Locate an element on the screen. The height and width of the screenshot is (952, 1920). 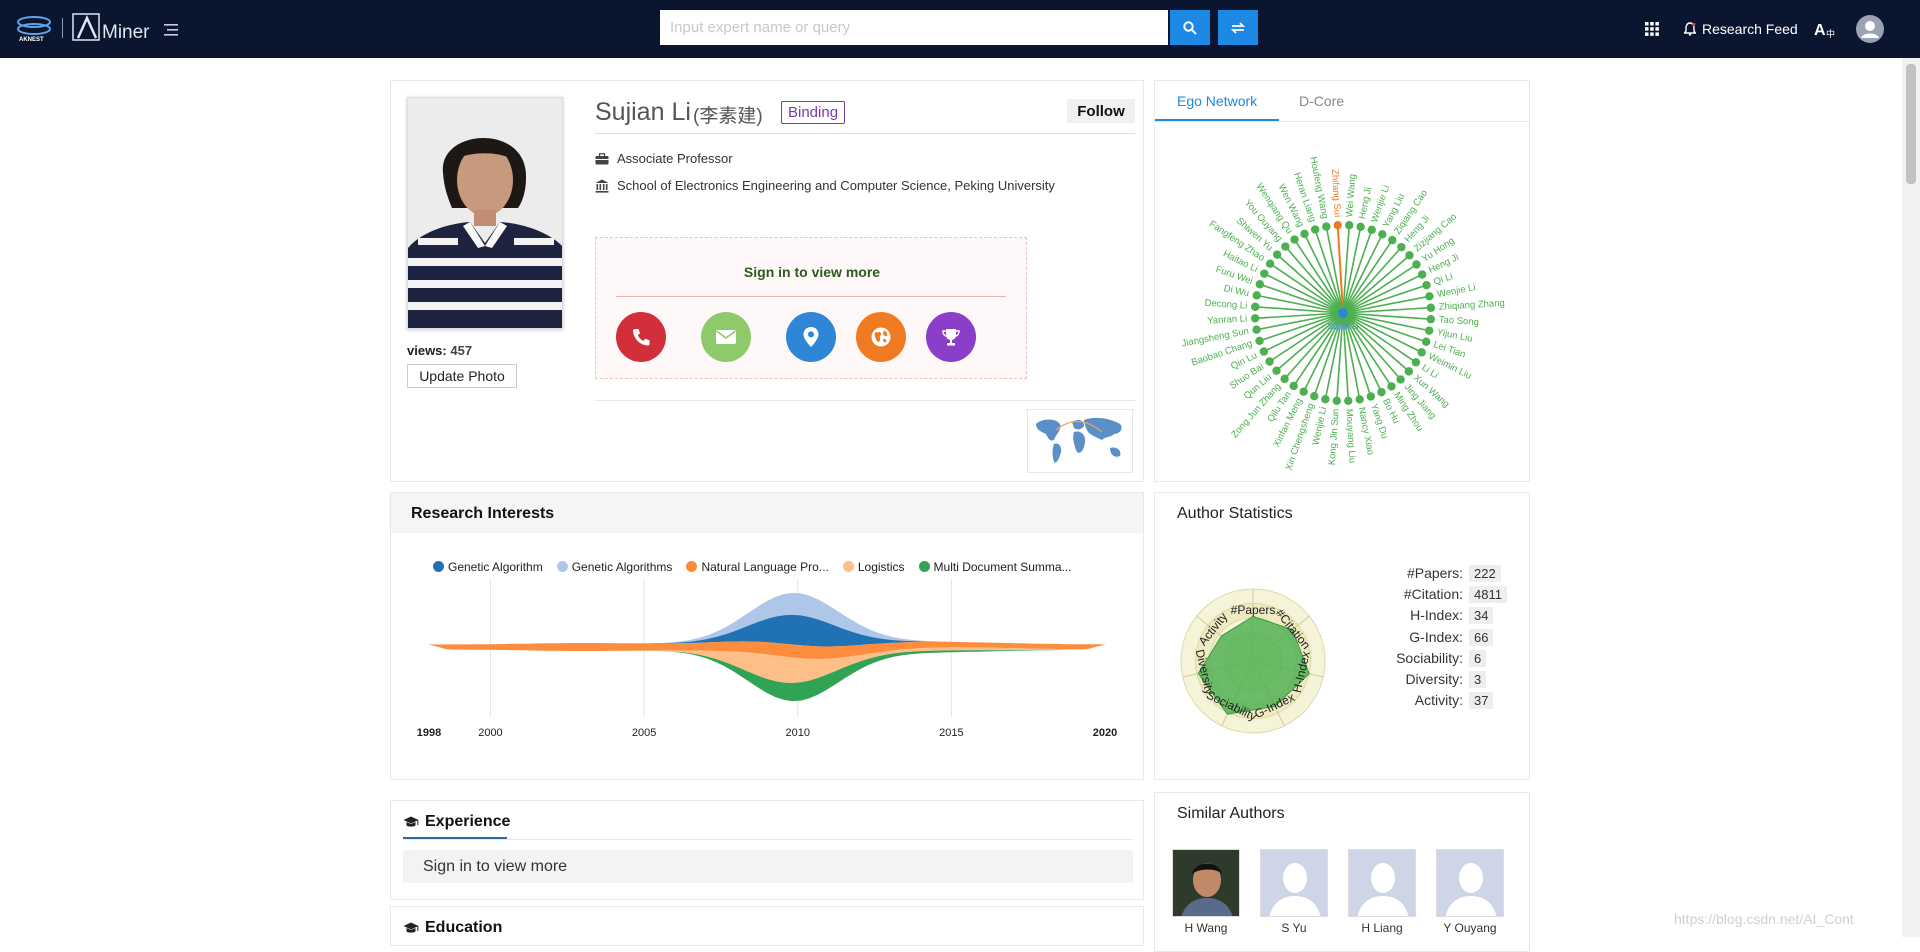
scrollbar-thumb is located at coordinates (1911, 124).